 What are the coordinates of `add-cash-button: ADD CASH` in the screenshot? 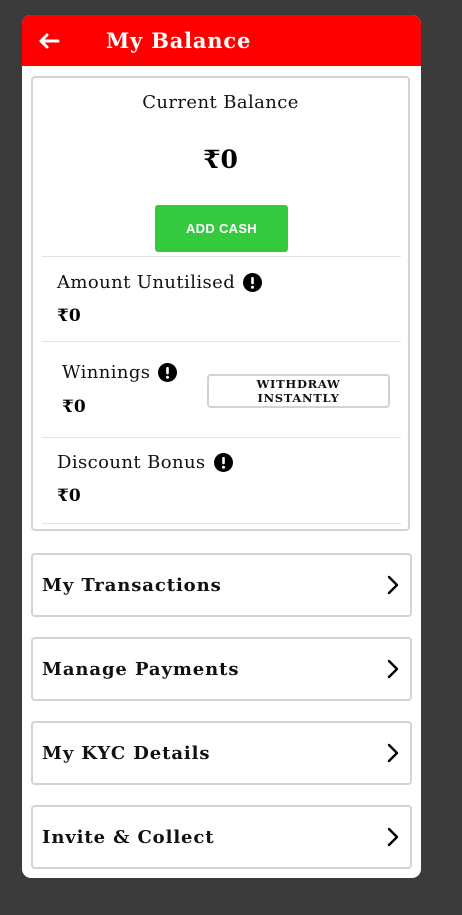 It's located at (221, 228).